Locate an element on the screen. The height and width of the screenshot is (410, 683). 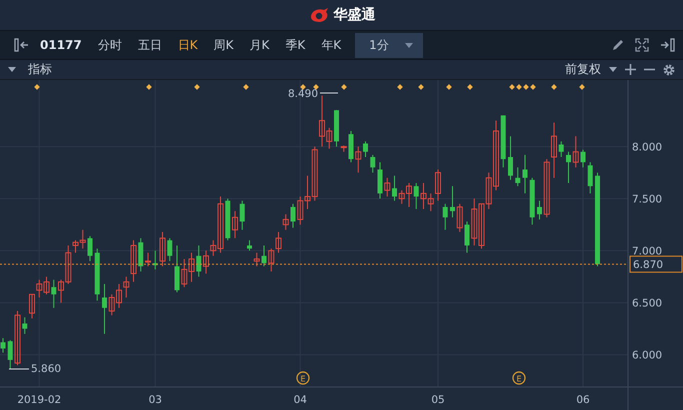
period-tab: 周K is located at coordinates (224, 45).